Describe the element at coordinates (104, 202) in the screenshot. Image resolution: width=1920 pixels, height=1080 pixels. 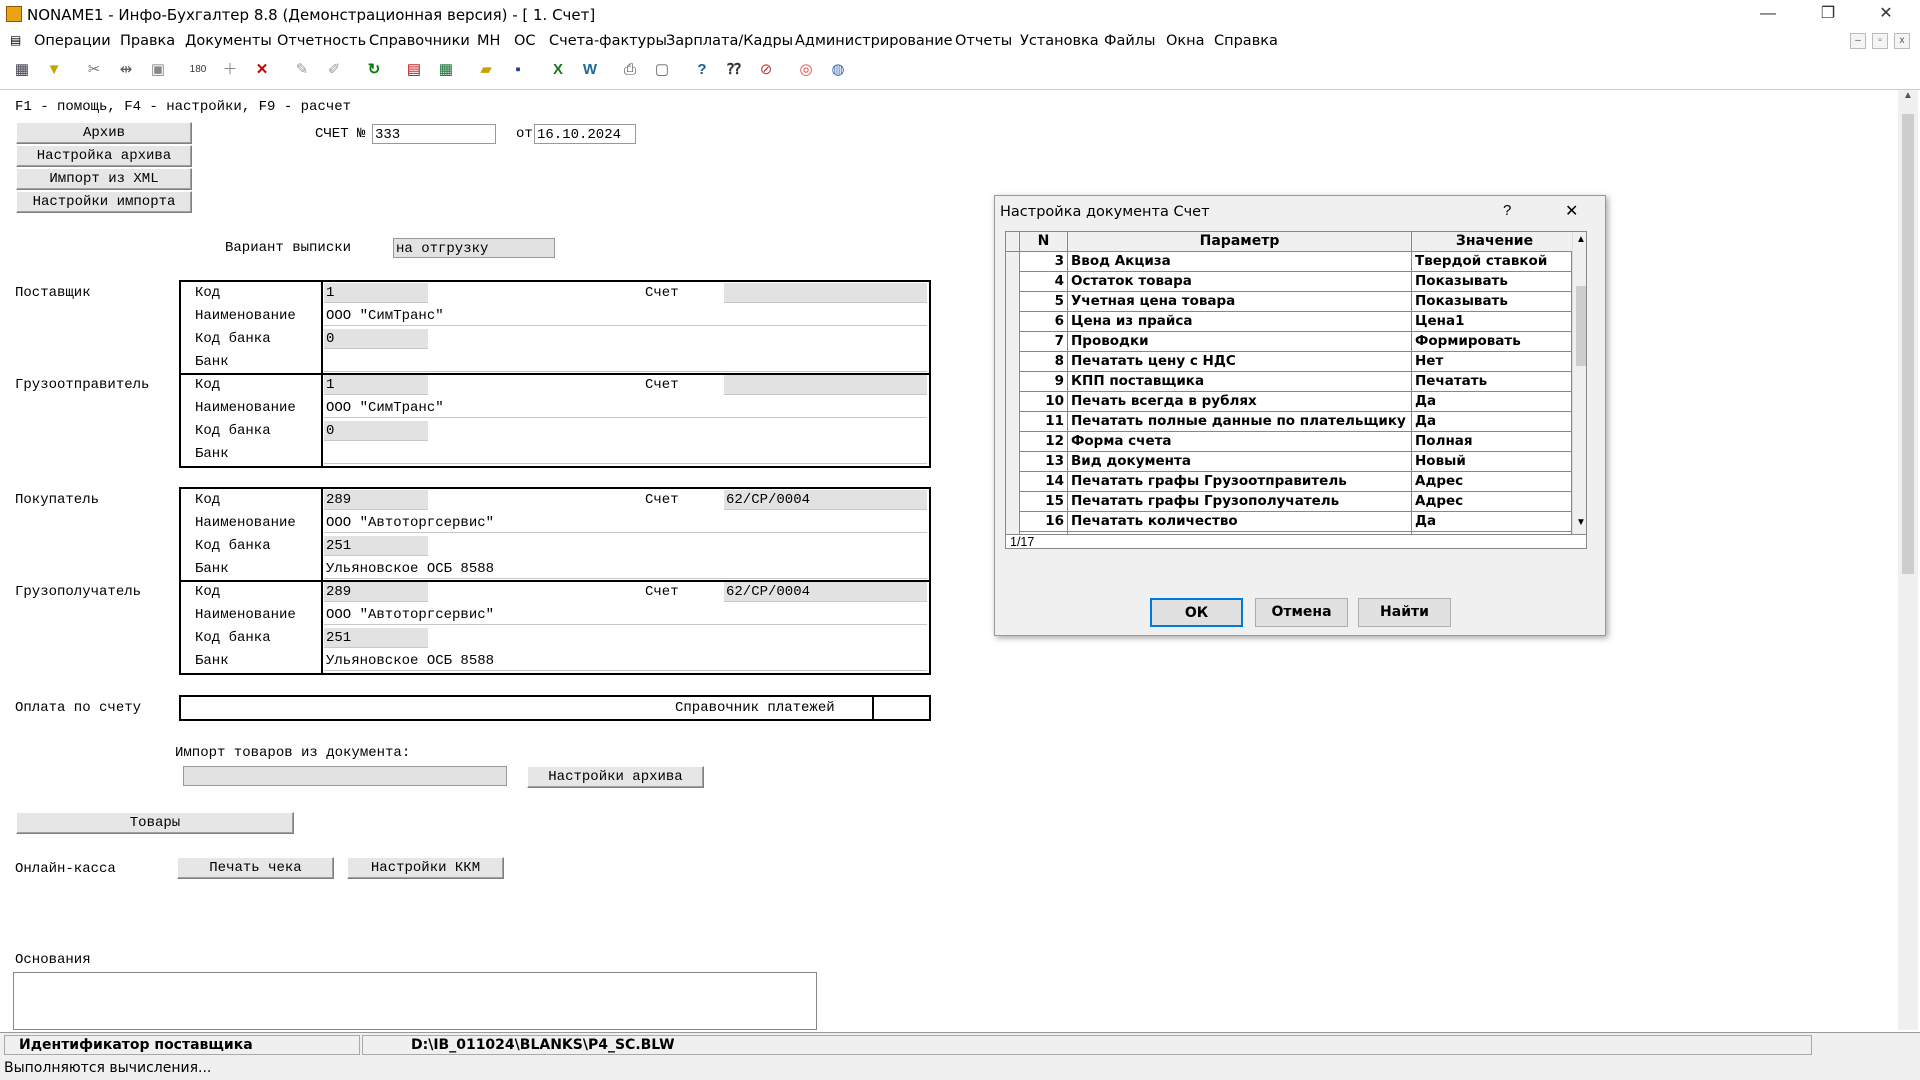
I see `import-settings-button: Настройки импорта` at that location.